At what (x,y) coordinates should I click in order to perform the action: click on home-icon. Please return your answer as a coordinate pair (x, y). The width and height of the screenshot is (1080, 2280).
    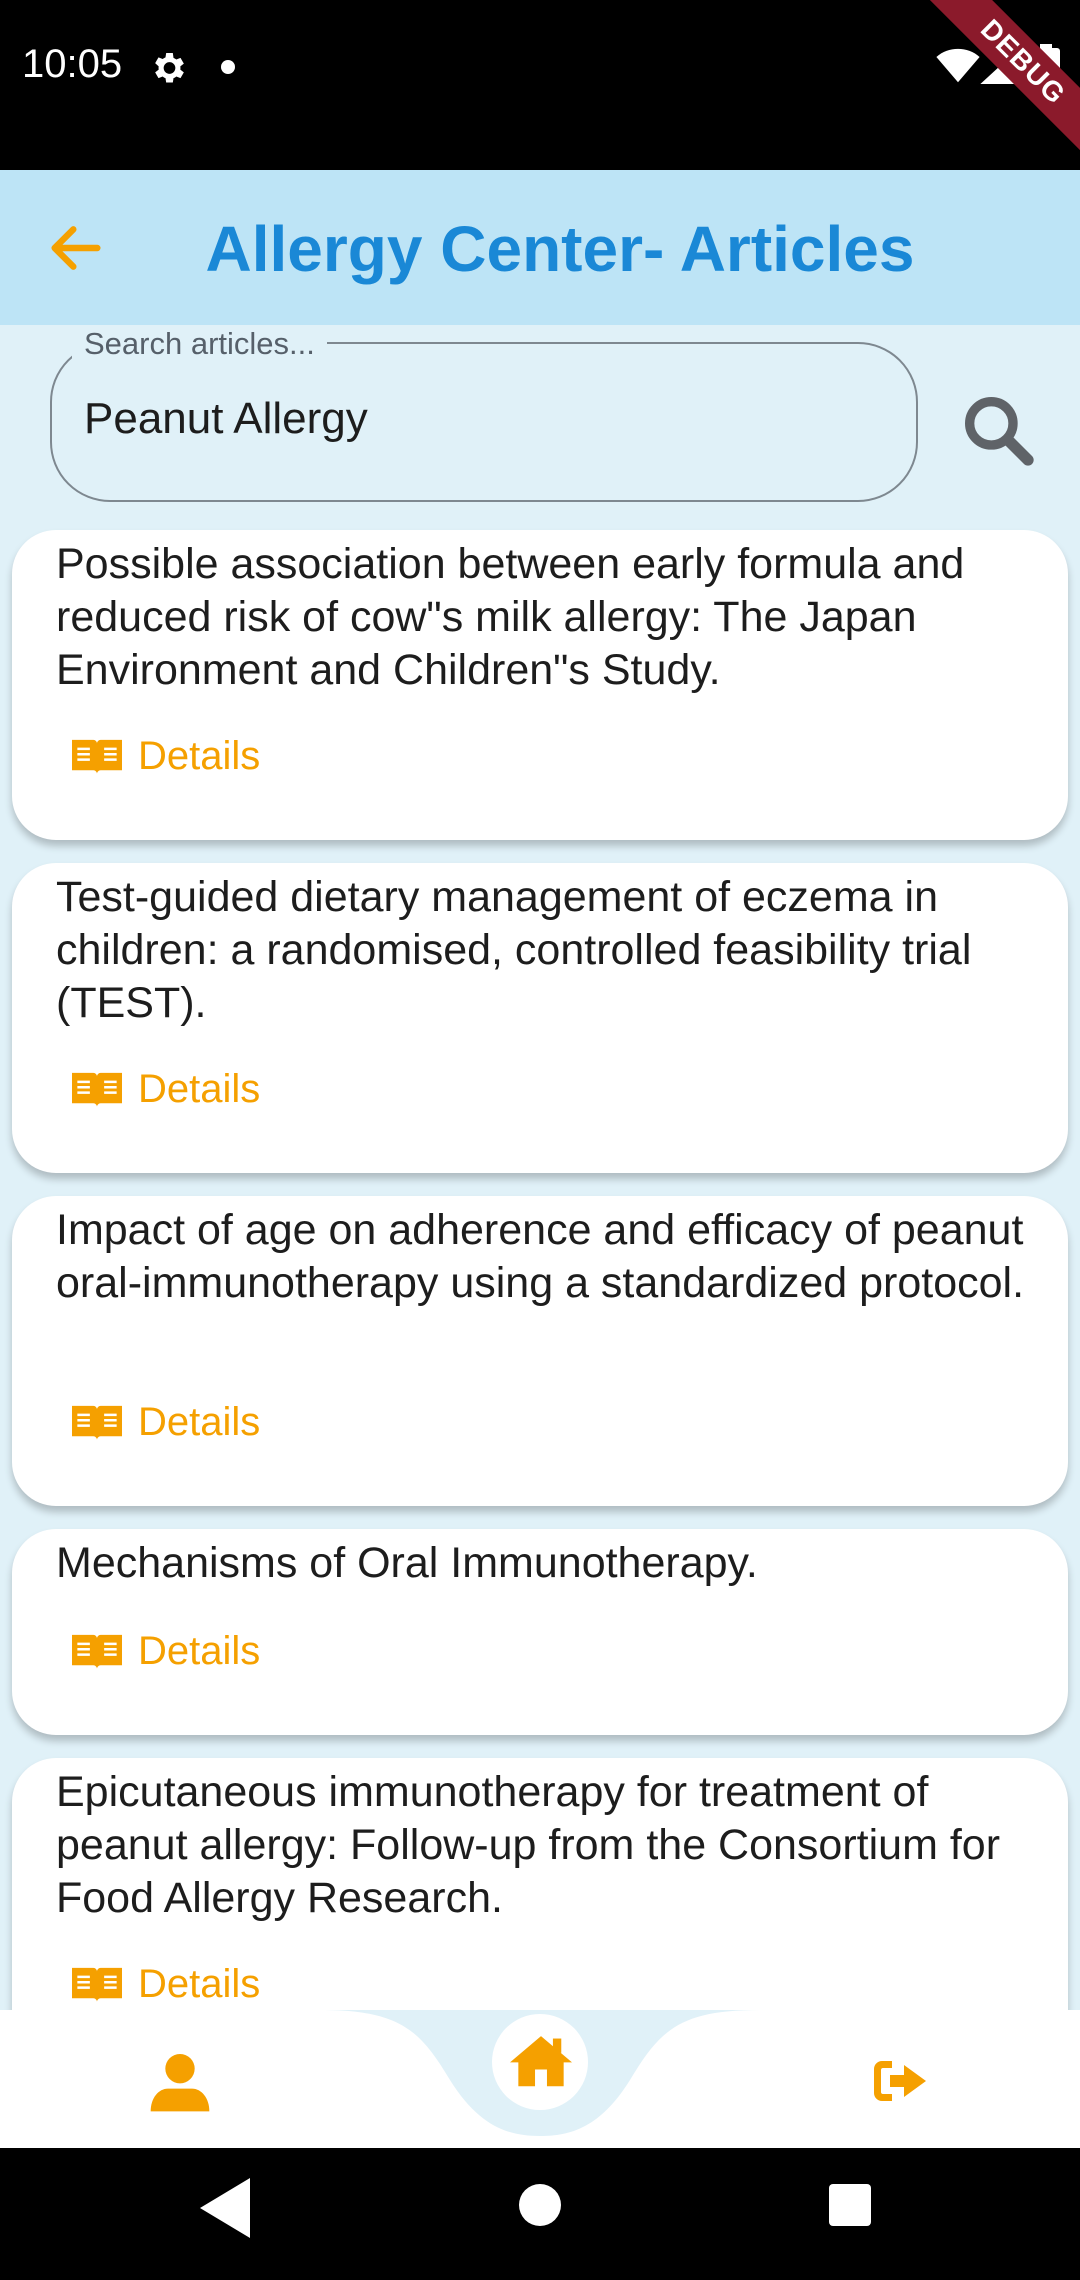
    Looking at the image, I should click on (541, 2060).